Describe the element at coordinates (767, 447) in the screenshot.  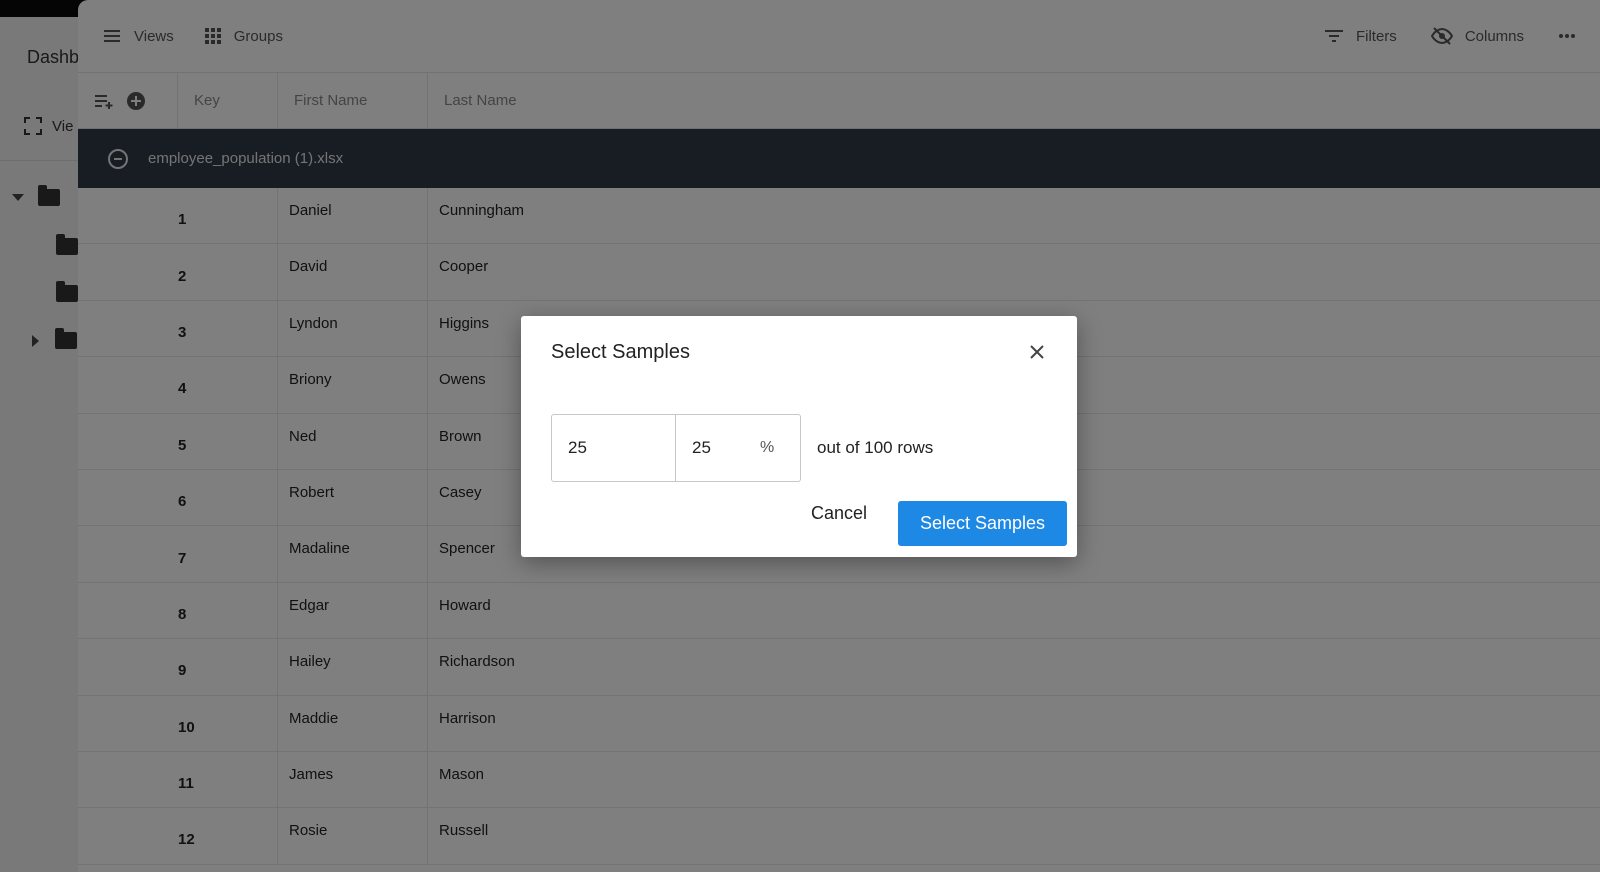
I see `percent-sign: %` at that location.